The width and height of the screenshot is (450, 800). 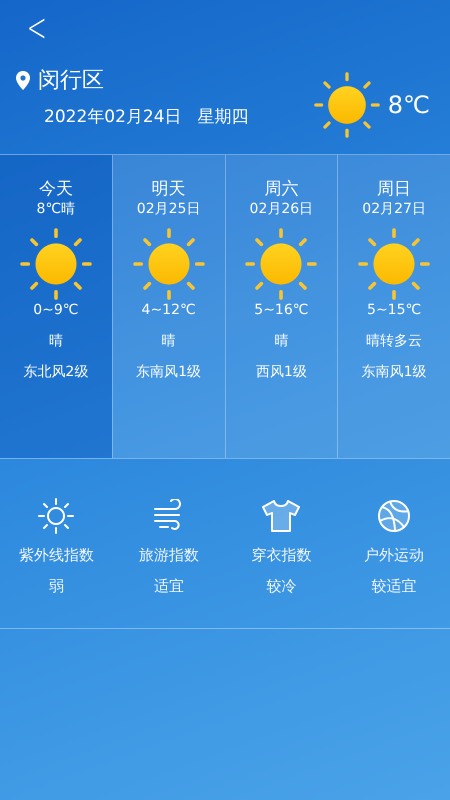 What do you see at coordinates (113, 117) in the screenshot?
I see `date-text: 2022年02月24日` at bounding box center [113, 117].